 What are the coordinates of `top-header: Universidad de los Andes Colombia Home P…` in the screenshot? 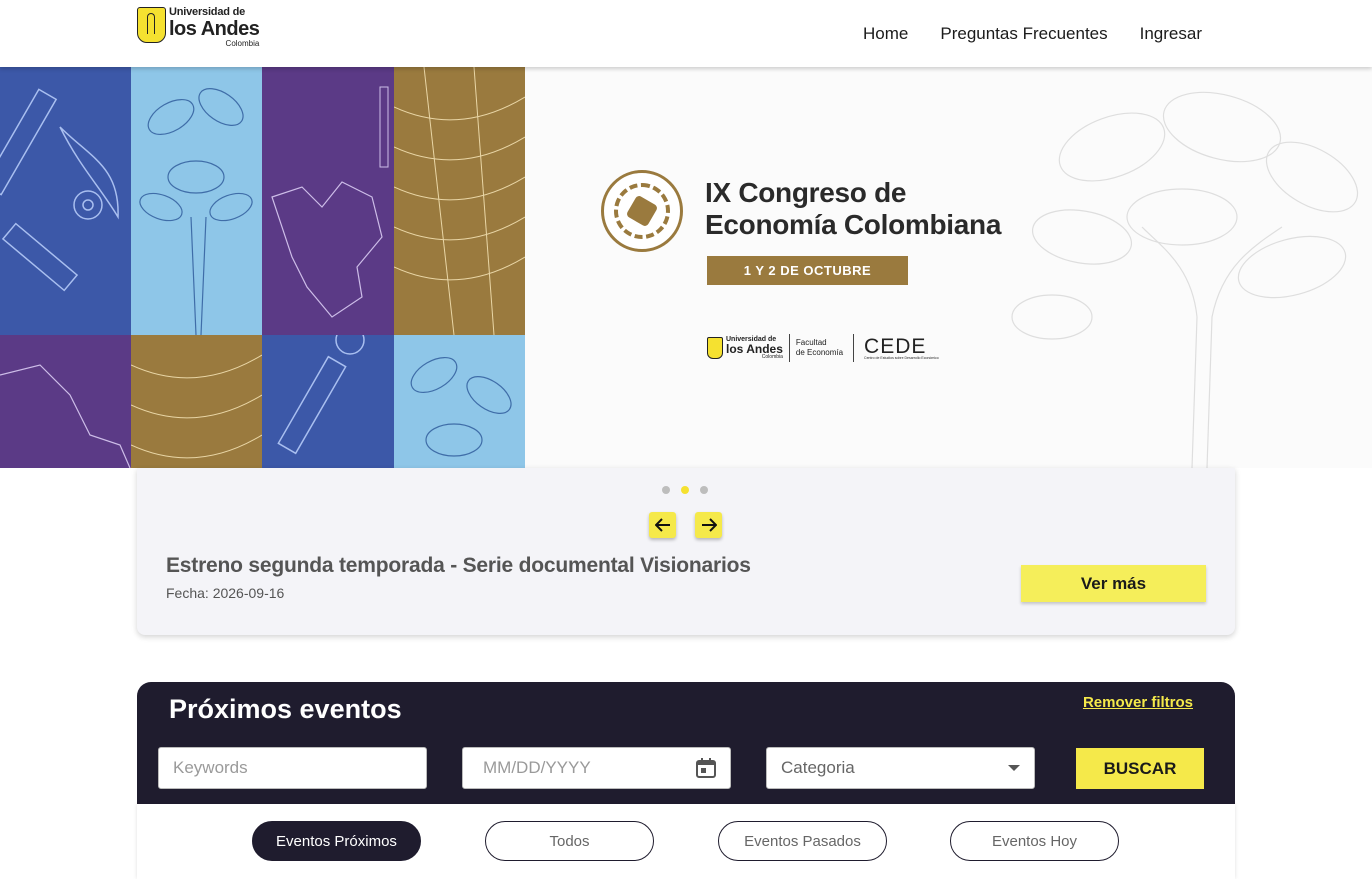 It's located at (686, 33).